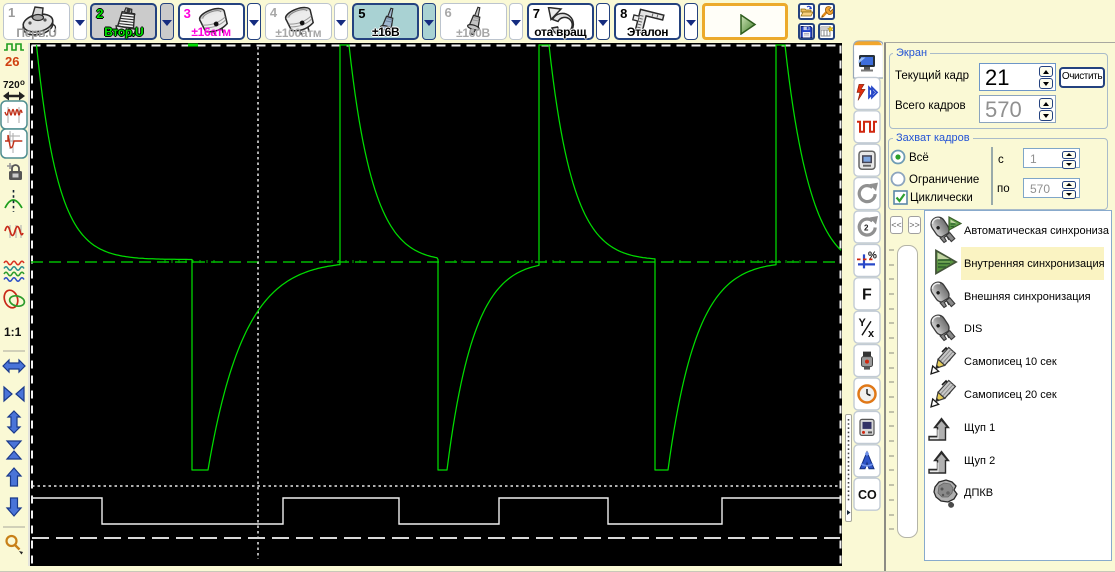  Describe the element at coordinates (13, 332) in the screenshot. I see `svg-text: 1:1` at that location.